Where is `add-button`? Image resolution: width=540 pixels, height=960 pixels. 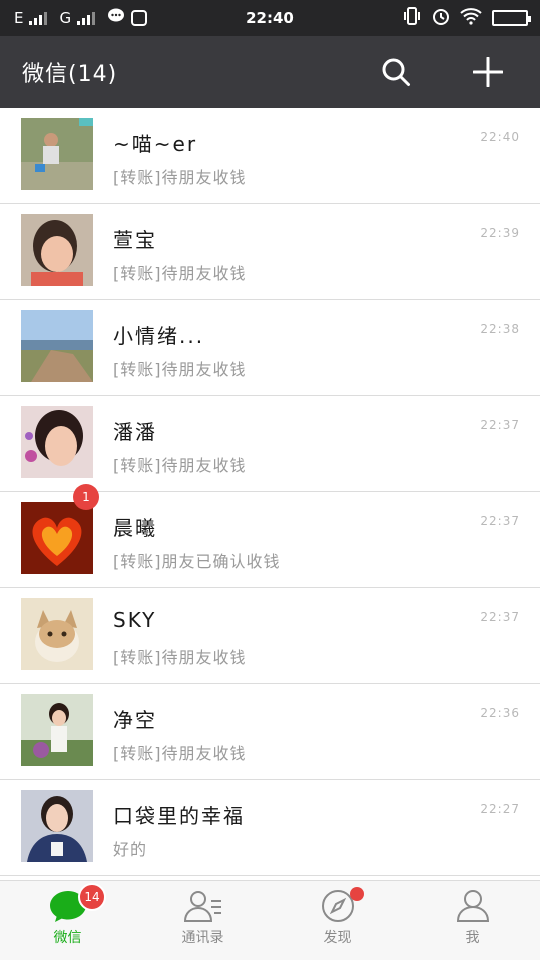 add-button is located at coordinates (488, 72).